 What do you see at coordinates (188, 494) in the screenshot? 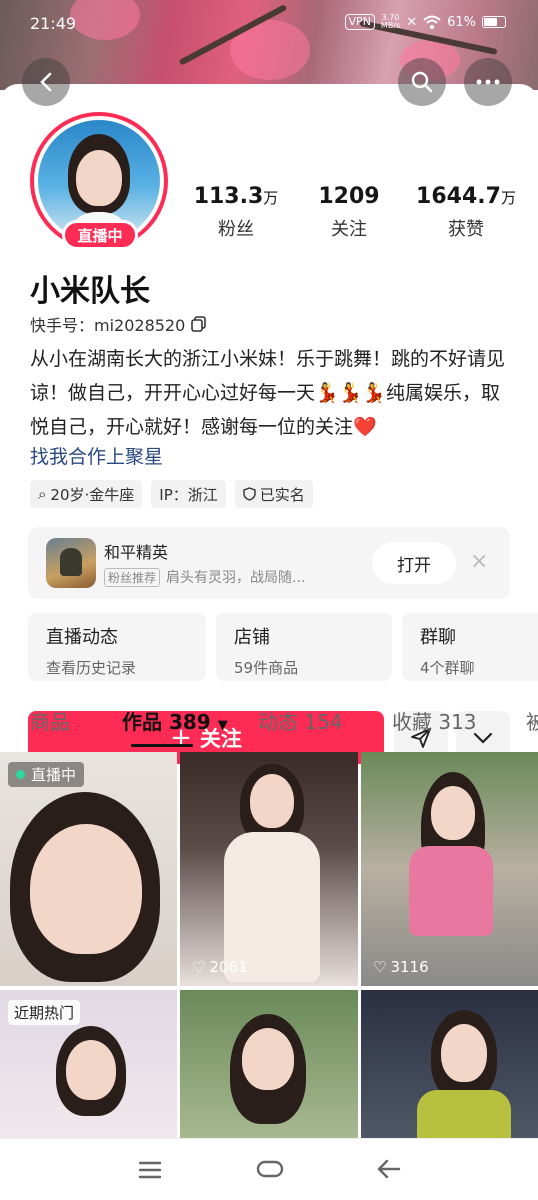
I see `tag-ip: IP：浙江` at bounding box center [188, 494].